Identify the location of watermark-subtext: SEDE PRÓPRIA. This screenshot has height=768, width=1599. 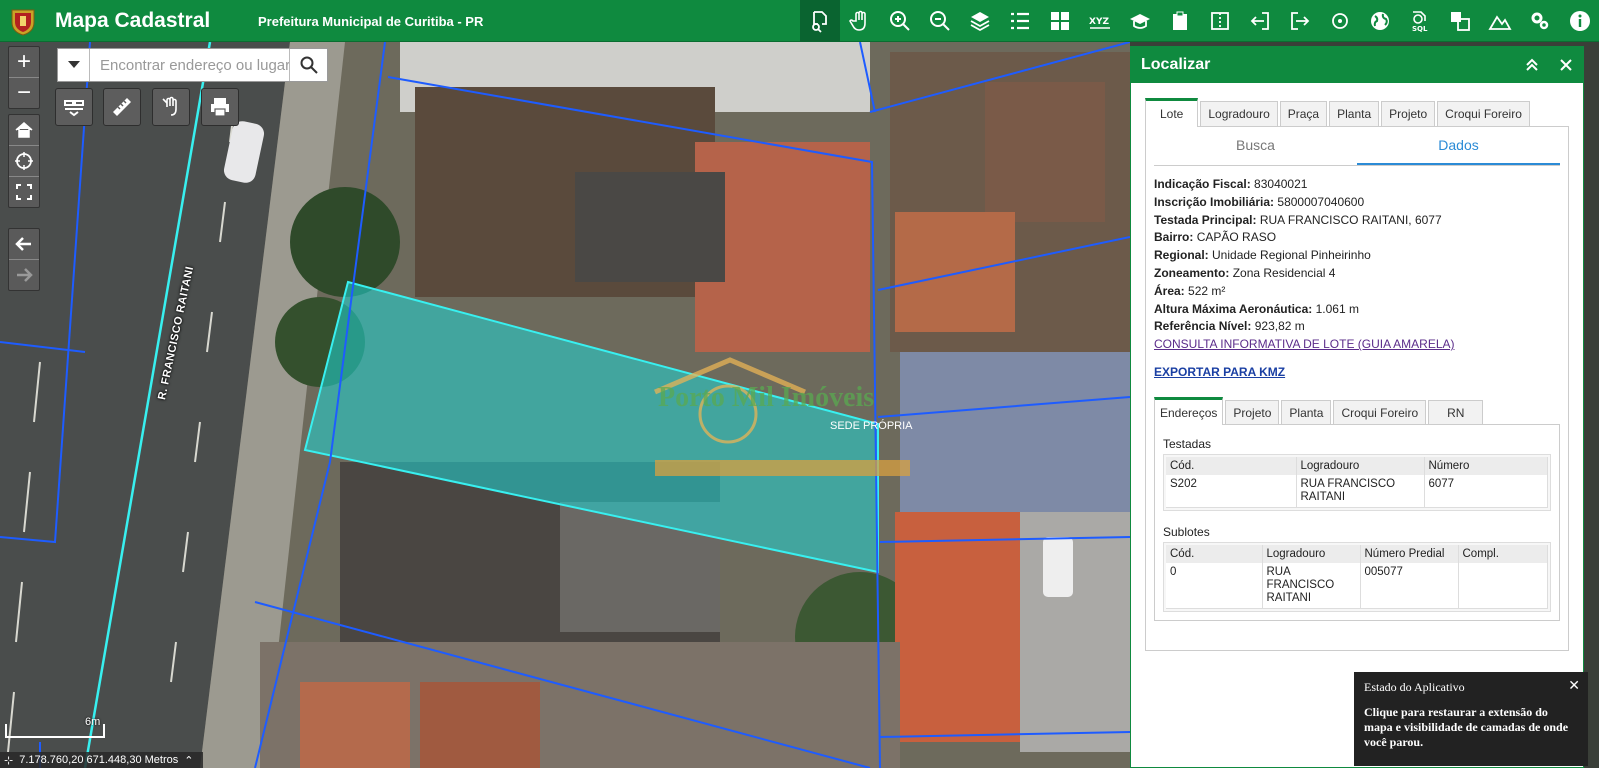
(871, 426).